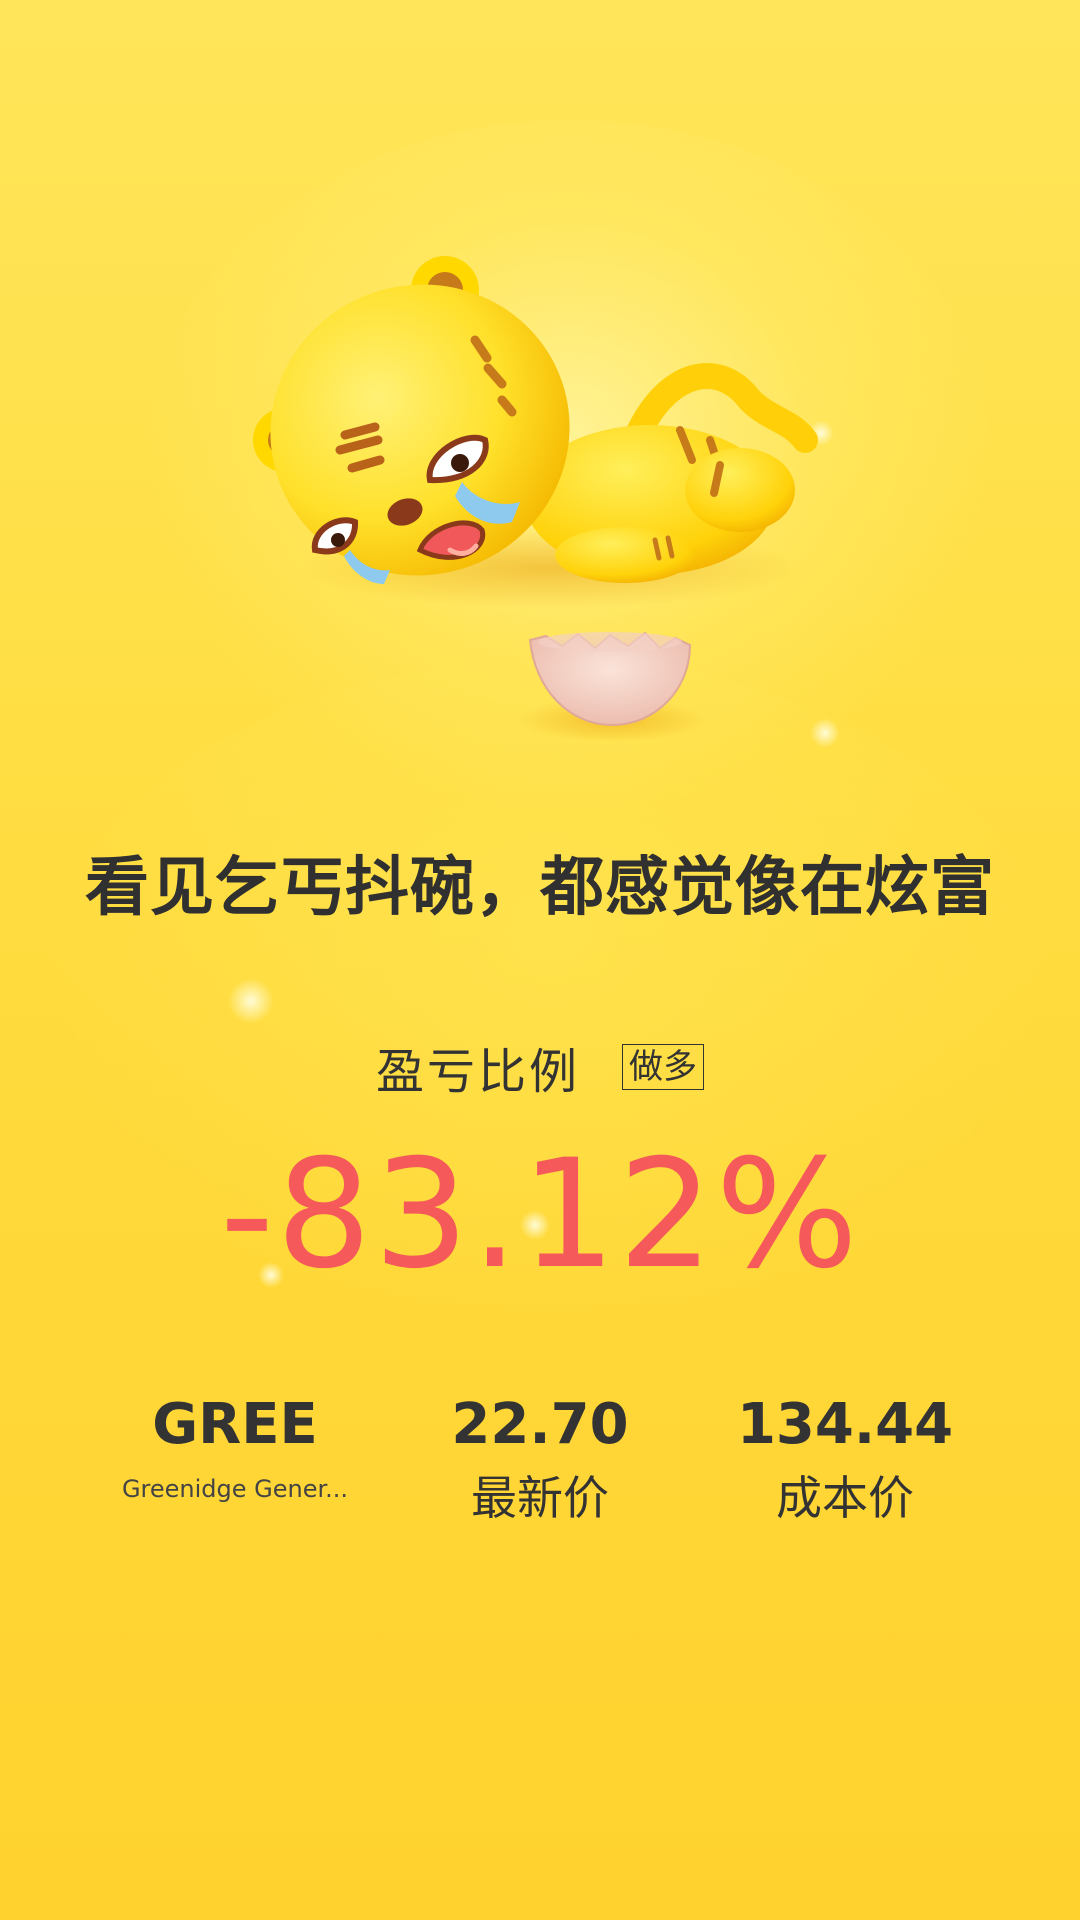  I want to click on direction-badge: 做多, so click(663, 1067).